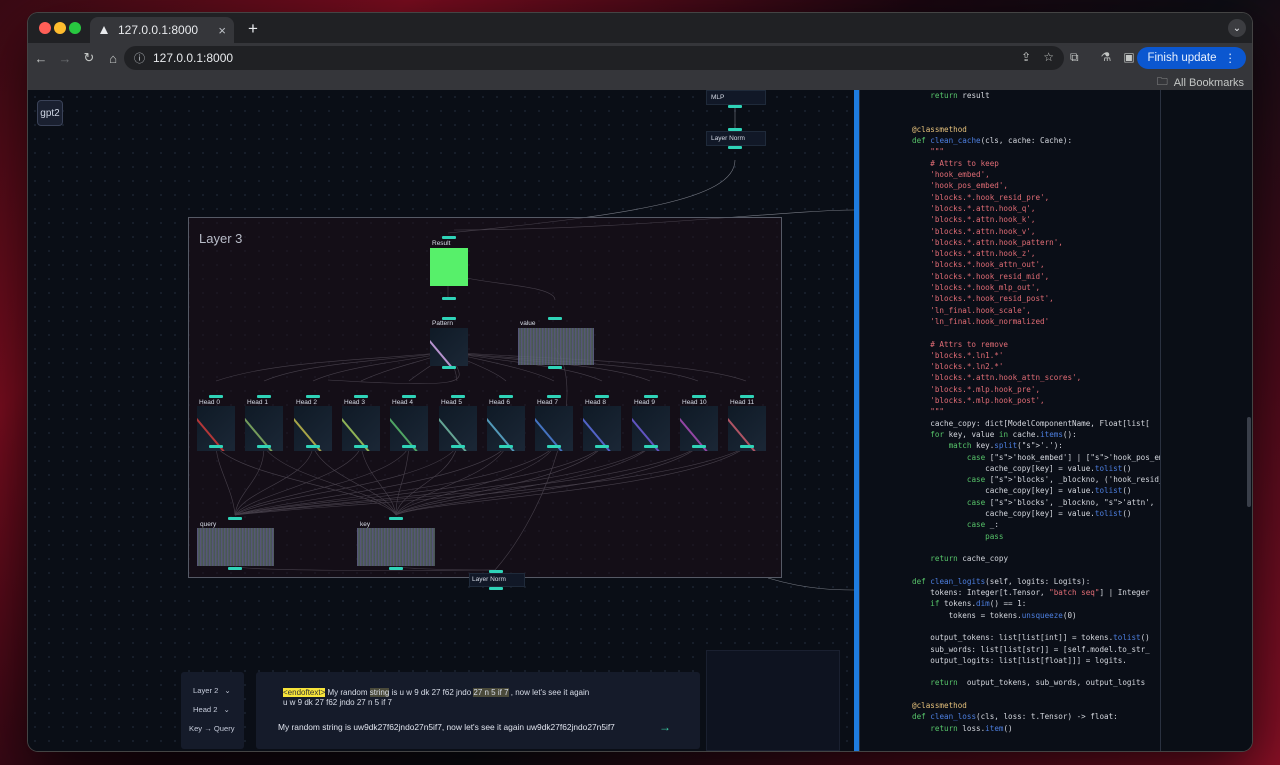 This screenshot has height=765, width=1280. I want to click on token-group: is u w 9 dk 27 f62 jndo, so click(432, 692).